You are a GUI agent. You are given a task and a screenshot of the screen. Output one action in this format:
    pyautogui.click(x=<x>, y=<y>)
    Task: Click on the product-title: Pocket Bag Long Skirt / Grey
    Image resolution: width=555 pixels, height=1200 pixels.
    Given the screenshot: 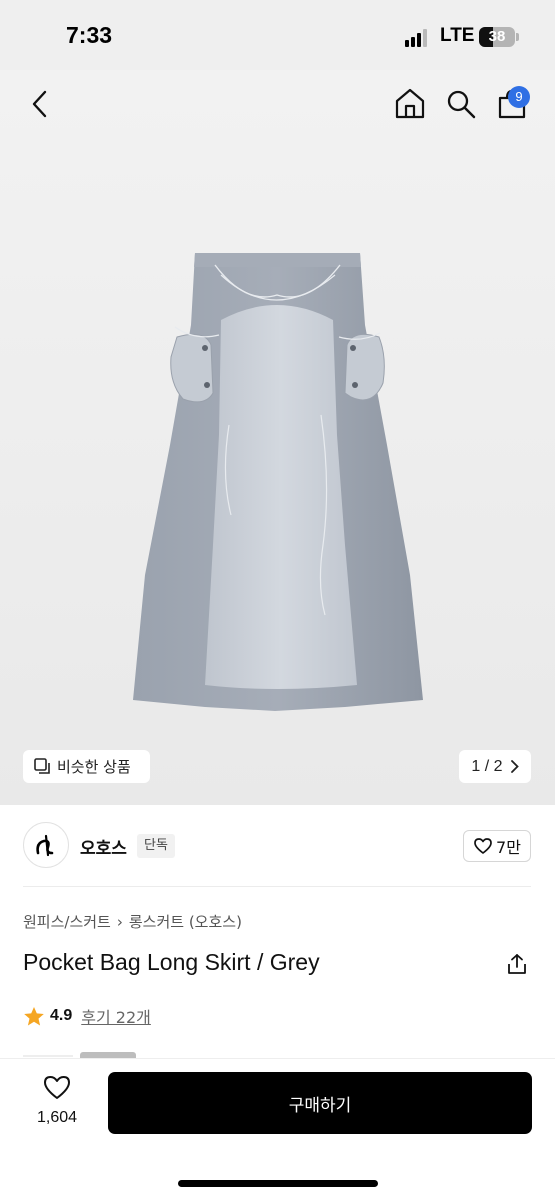 What is the action you would take?
    pyautogui.click(x=171, y=962)
    